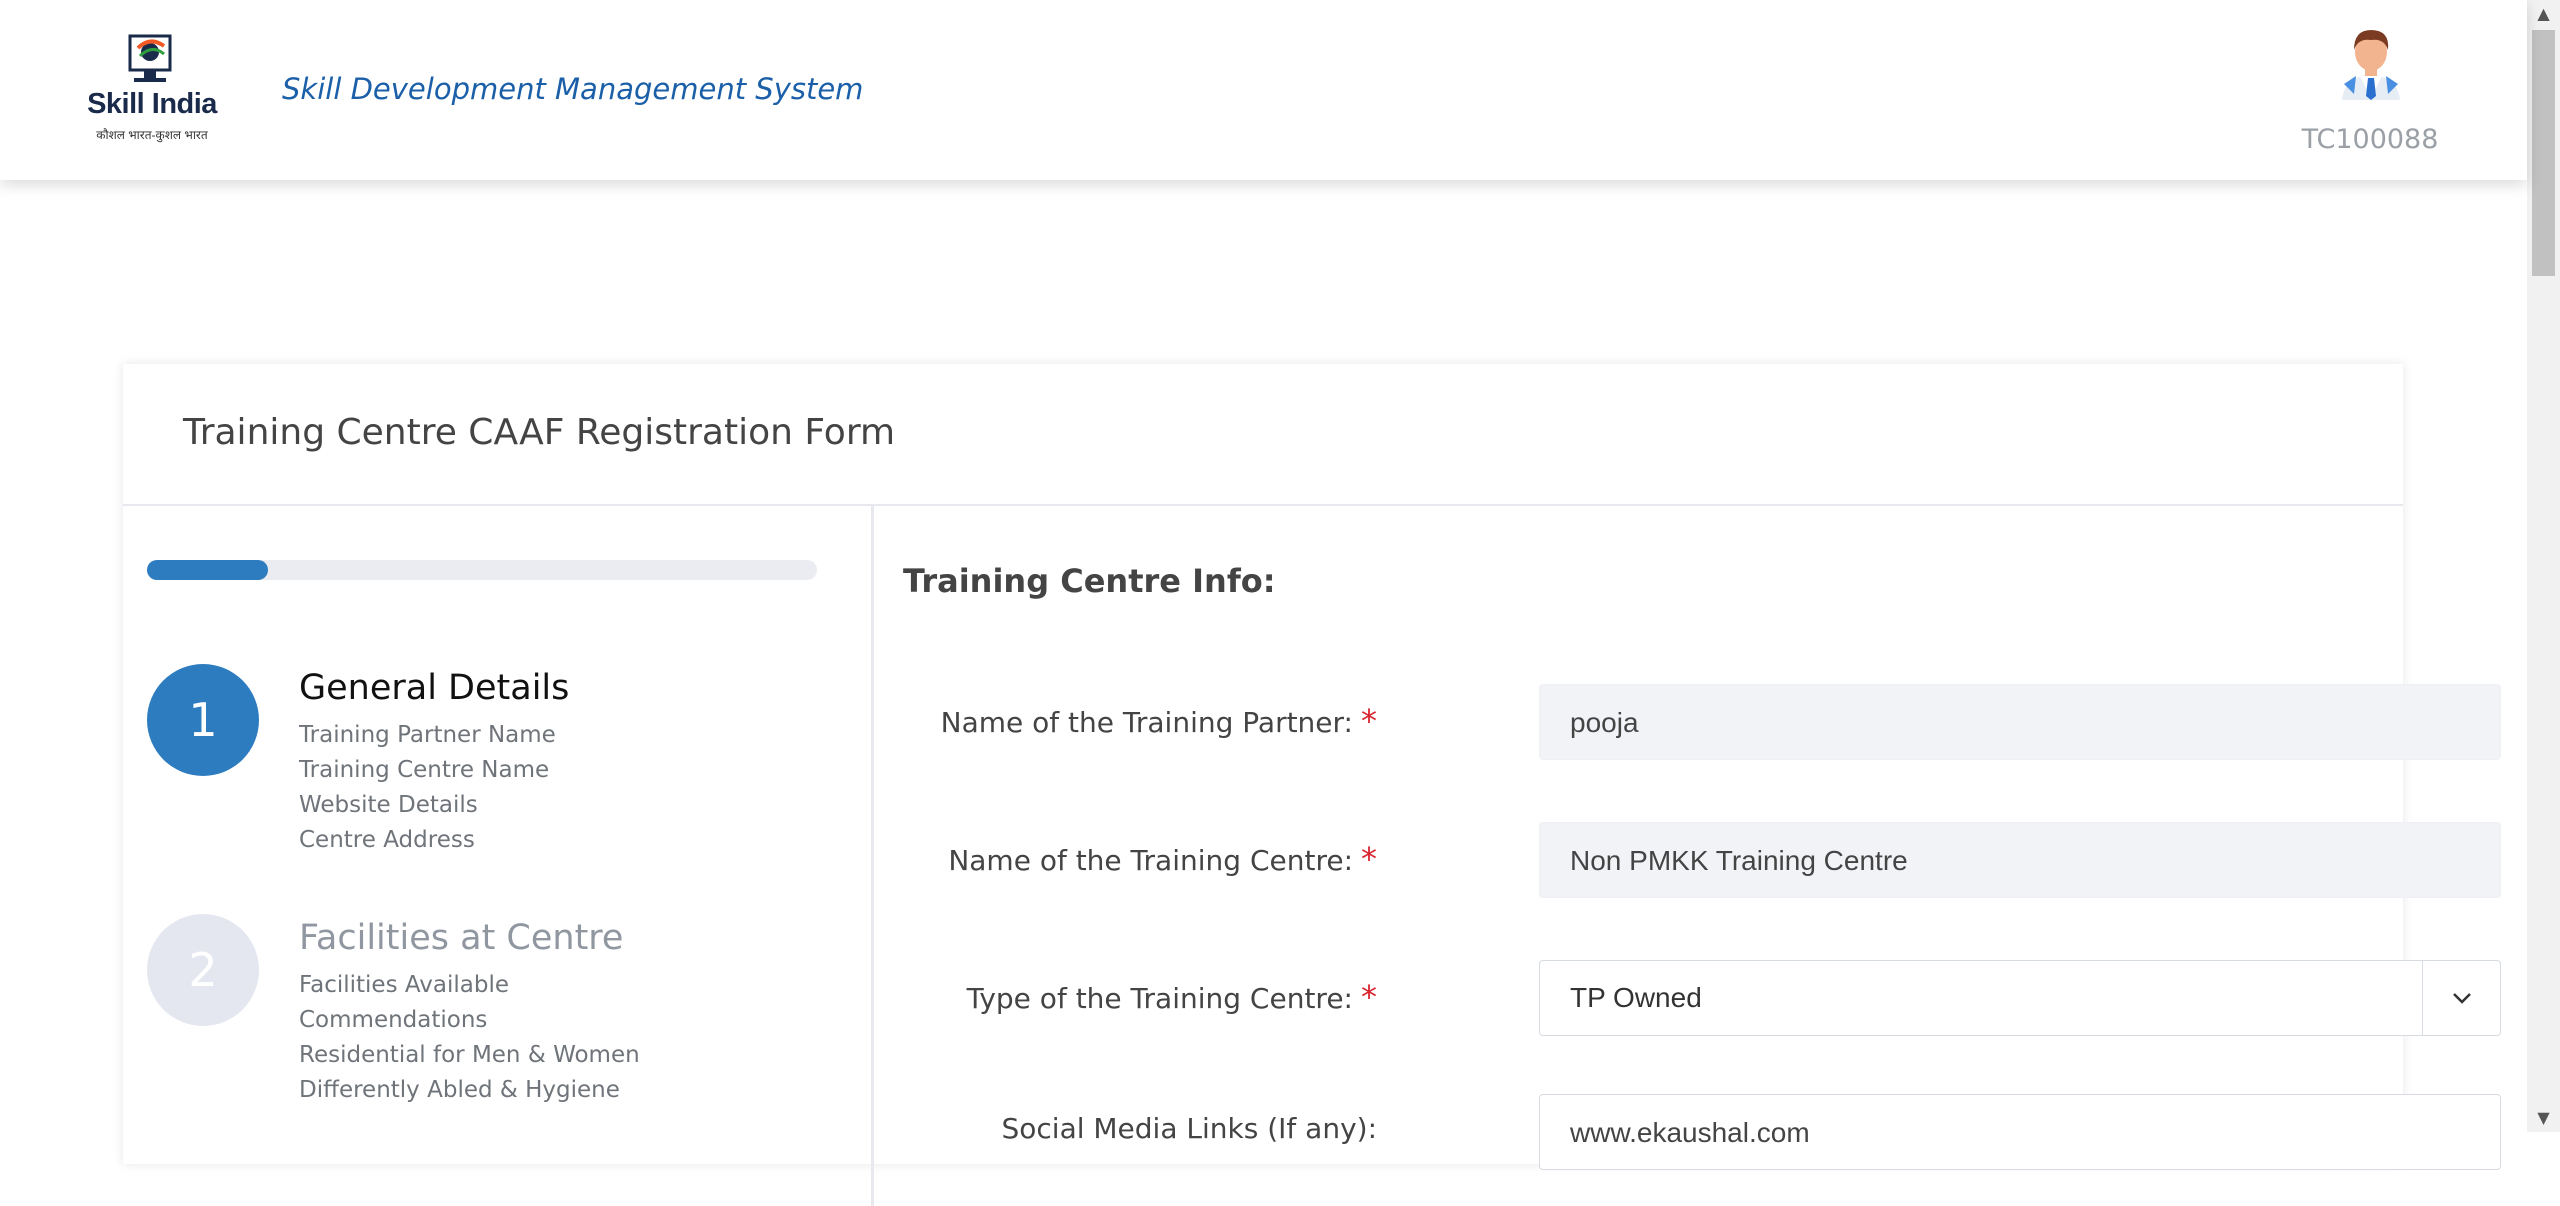  Describe the element at coordinates (1089, 581) in the screenshot. I see `section-title: Training Centre Info:` at that location.